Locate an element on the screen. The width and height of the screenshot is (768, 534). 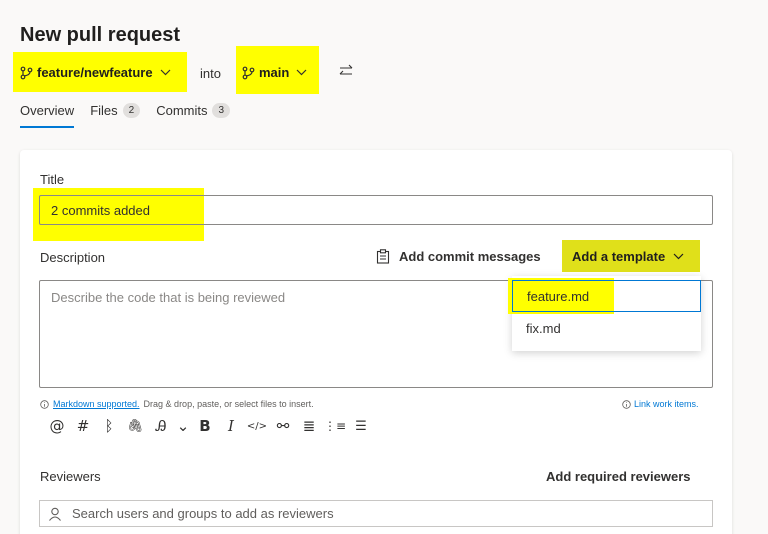
source-branch-name: feature/newfeature is located at coordinates (95, 72).